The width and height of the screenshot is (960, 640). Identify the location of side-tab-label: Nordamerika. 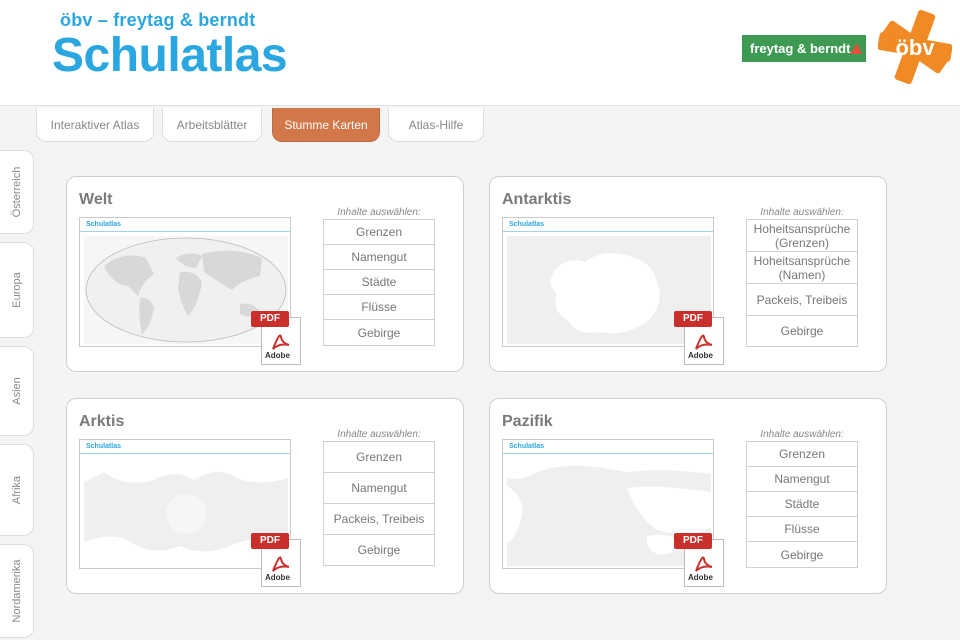
(16, 591).